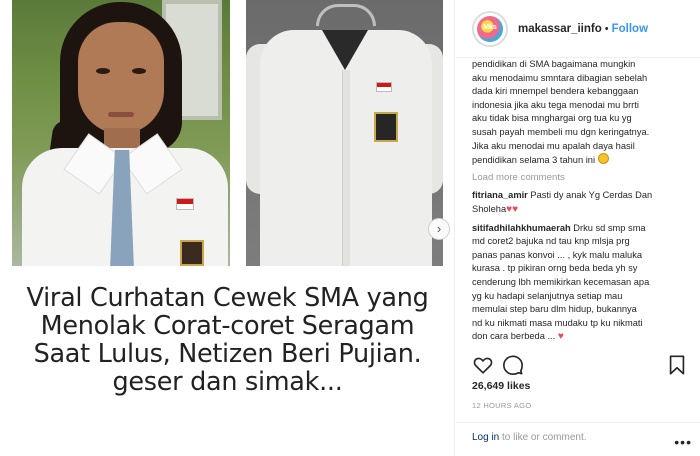 Image resolution: width=700 pixels, height=456 pixels. What do you see at coordinates (547, 295) in the screenshot?
I see `comment-text: yg ku hadapi selanjutnya setiap mau` at bounding box center [547, 295].